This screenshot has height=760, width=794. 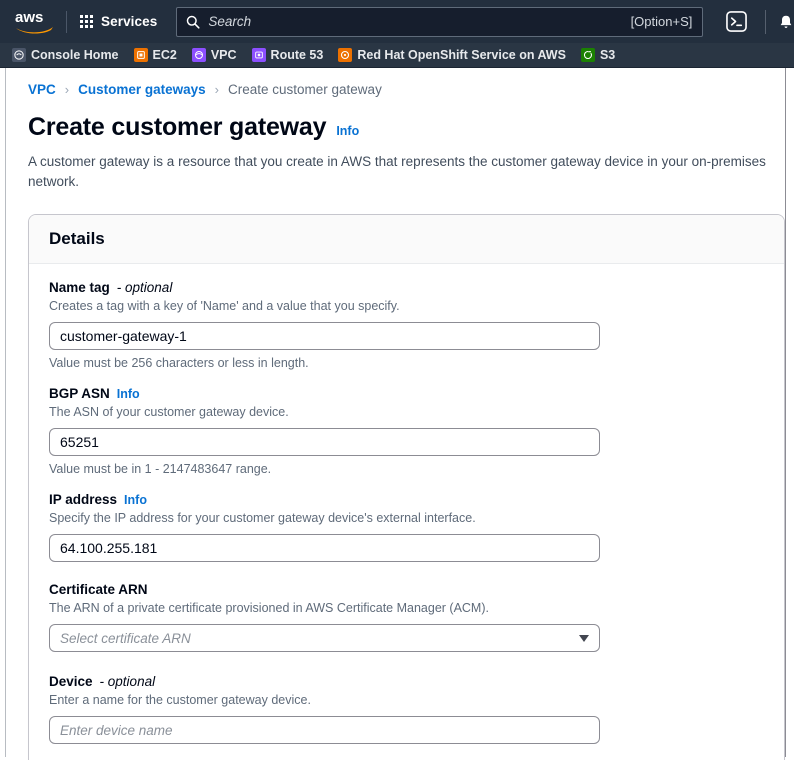 I want to click on page-info-link: Info, so click(x=347, y=131).